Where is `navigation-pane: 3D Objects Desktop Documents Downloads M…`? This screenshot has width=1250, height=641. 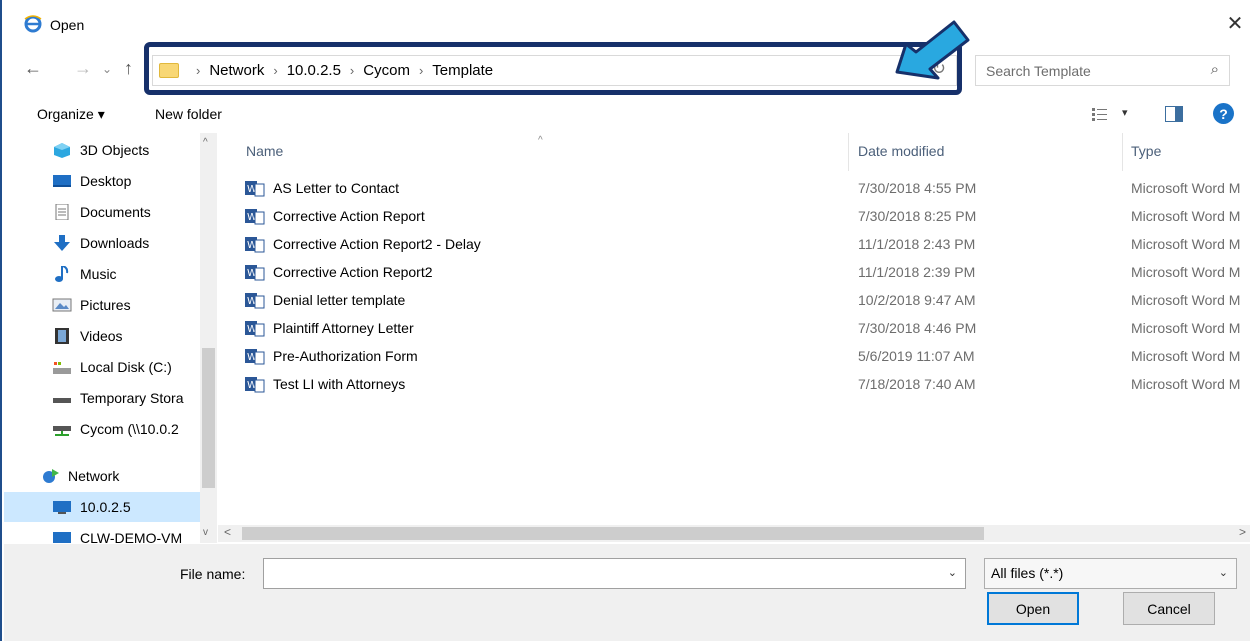
navigation-pane: 3D Objects Desktop Documents Downloads M… is located at coordinates (110, 338).